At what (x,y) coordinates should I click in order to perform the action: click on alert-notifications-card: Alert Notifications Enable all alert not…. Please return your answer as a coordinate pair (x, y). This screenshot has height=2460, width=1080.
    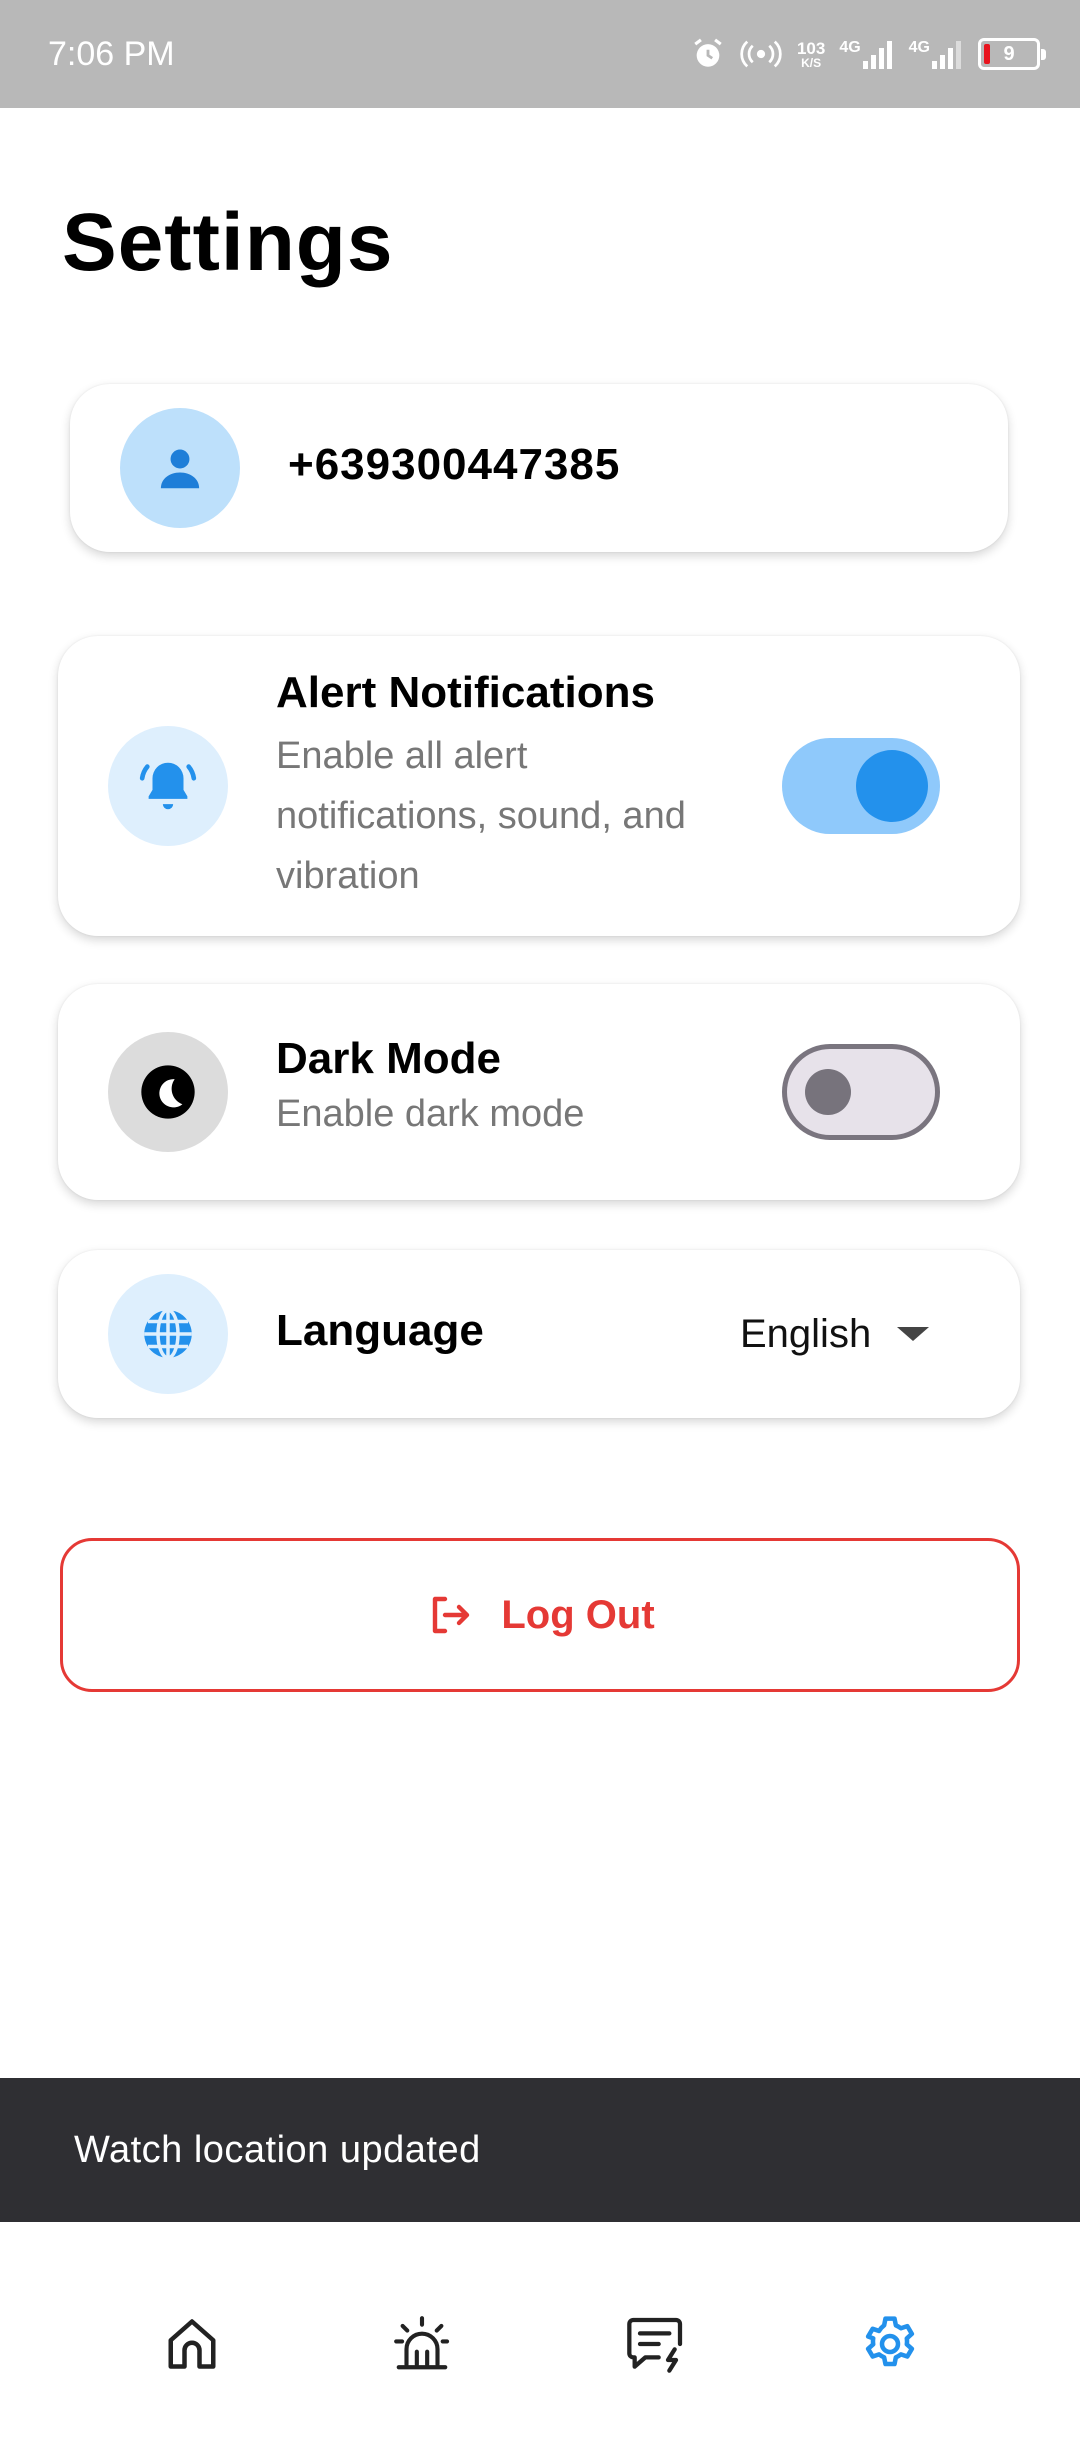
    Looking at the image, I should click on (539, 786).